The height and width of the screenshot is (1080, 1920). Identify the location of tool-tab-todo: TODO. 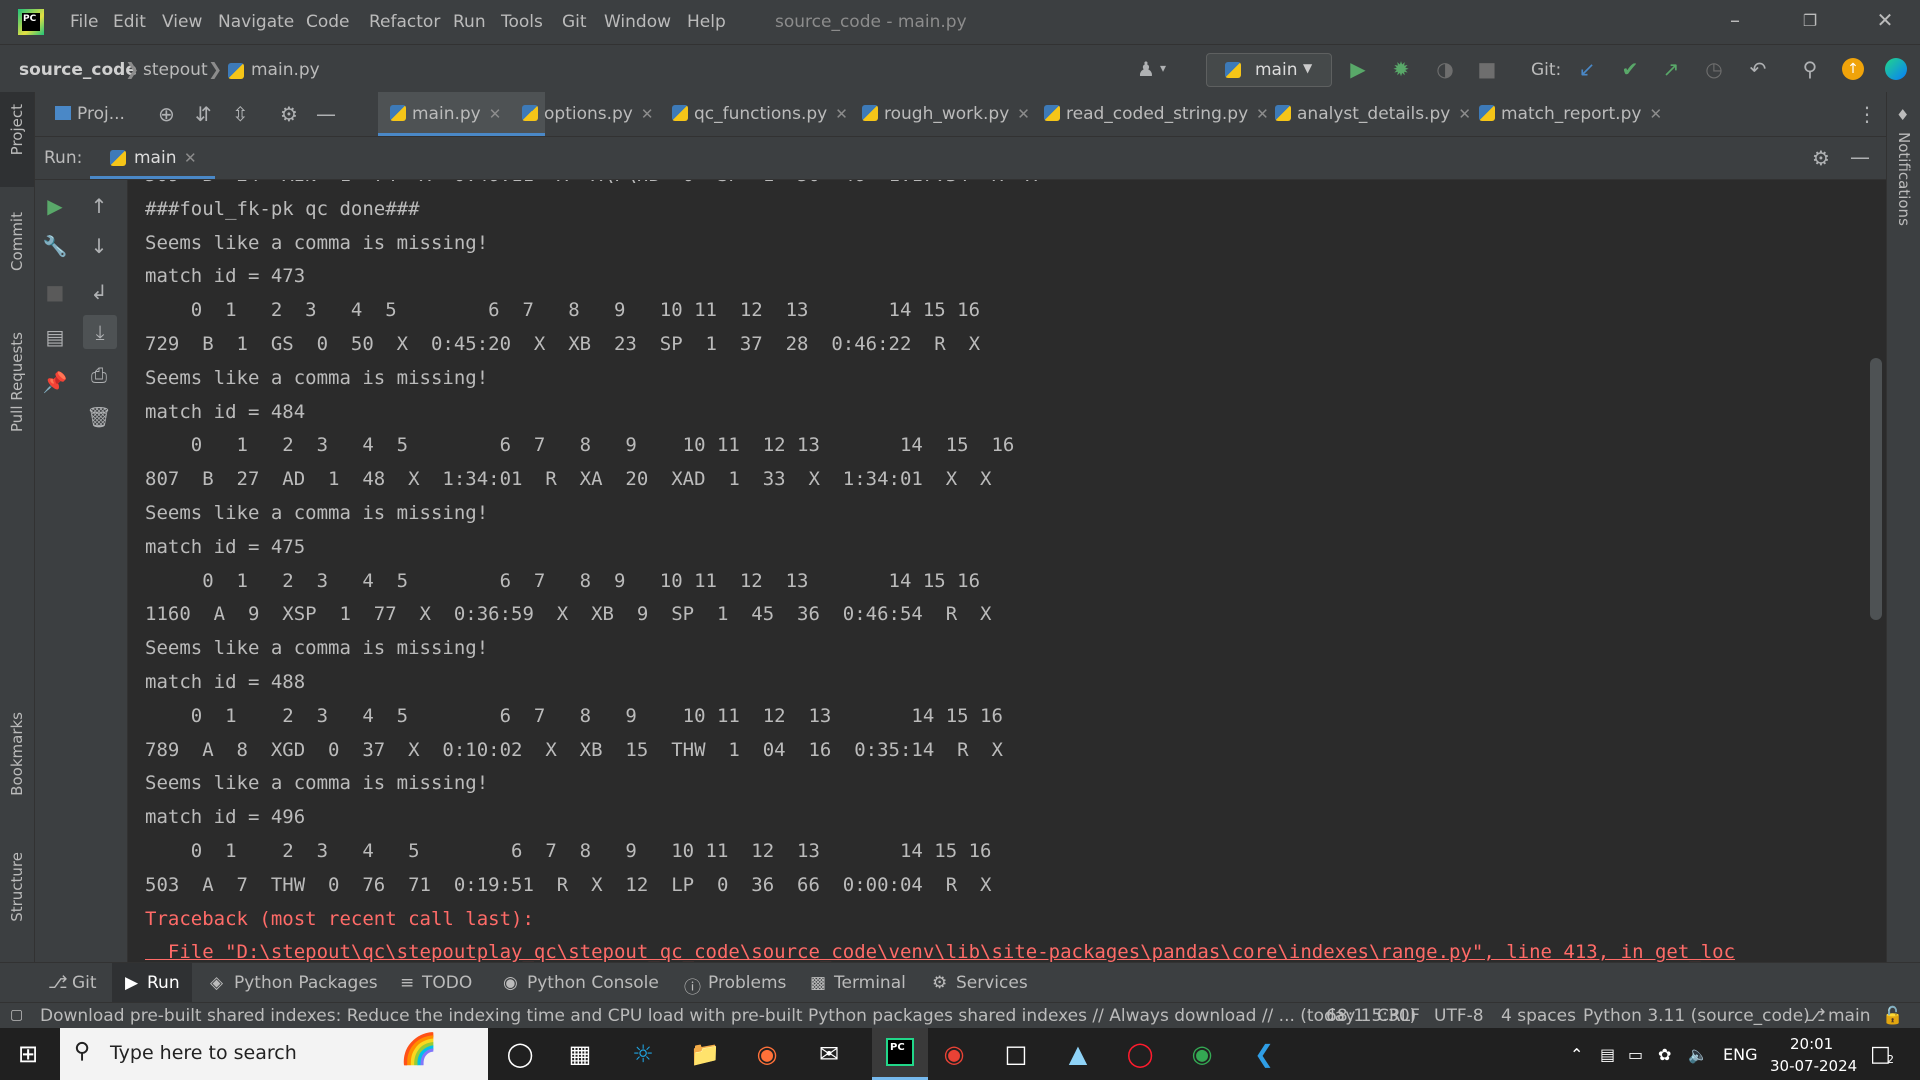
(447, 983).